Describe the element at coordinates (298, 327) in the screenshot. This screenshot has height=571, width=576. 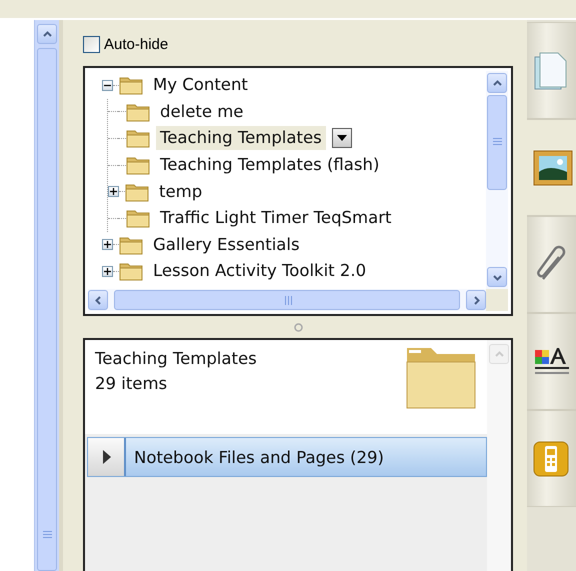
I see `splitter-handle` at that location.